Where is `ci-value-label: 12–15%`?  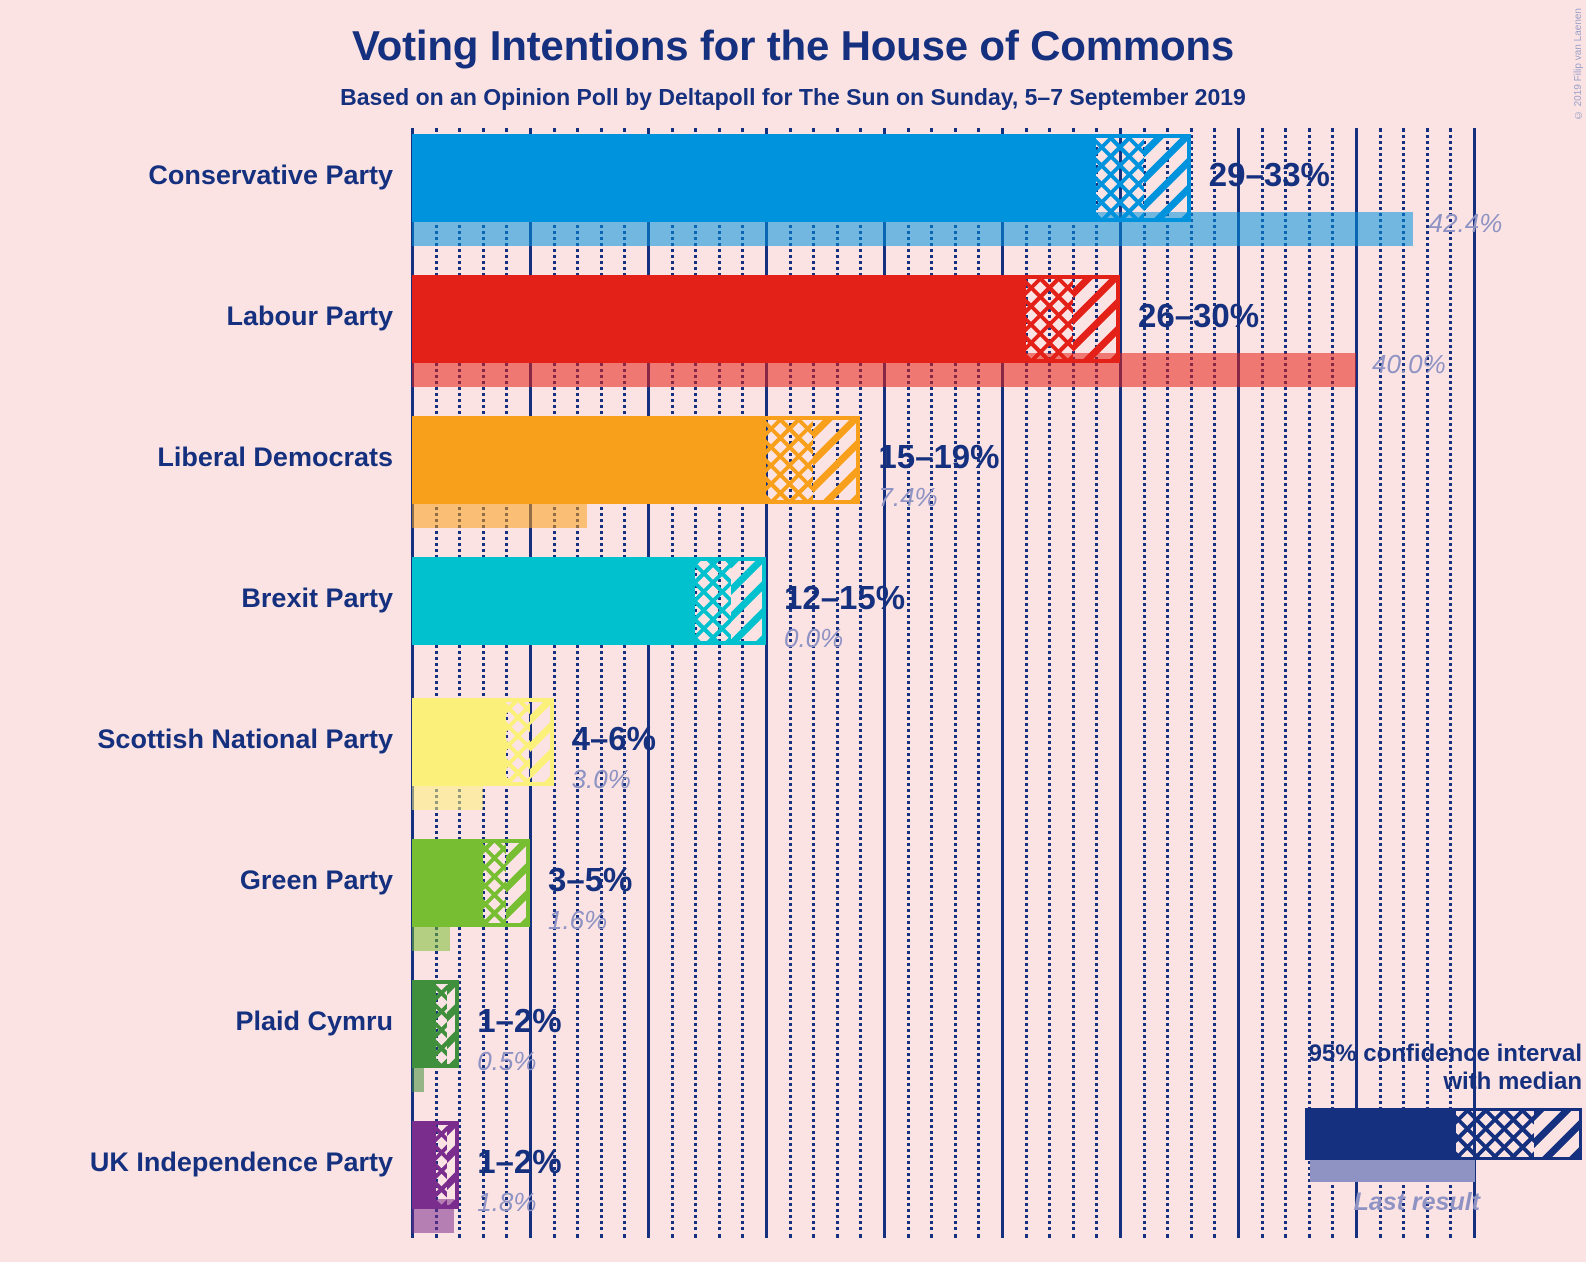 ci-value-label: 12–15% is located at coordinates (845, 597).